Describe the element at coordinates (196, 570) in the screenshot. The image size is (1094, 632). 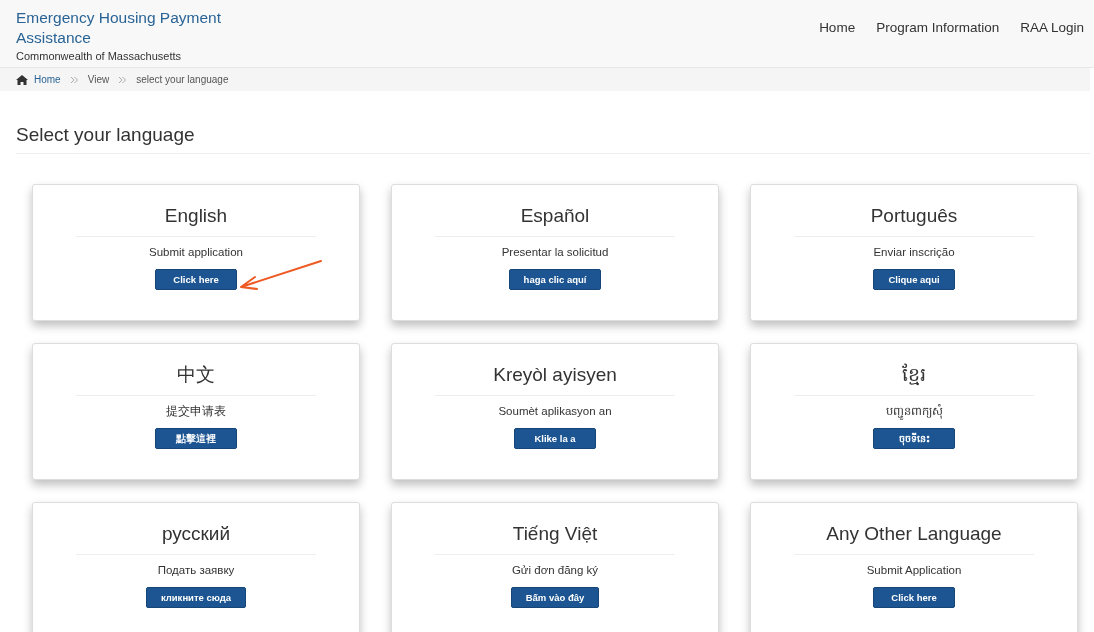
I see `action-text: Подать заявку` at that location.